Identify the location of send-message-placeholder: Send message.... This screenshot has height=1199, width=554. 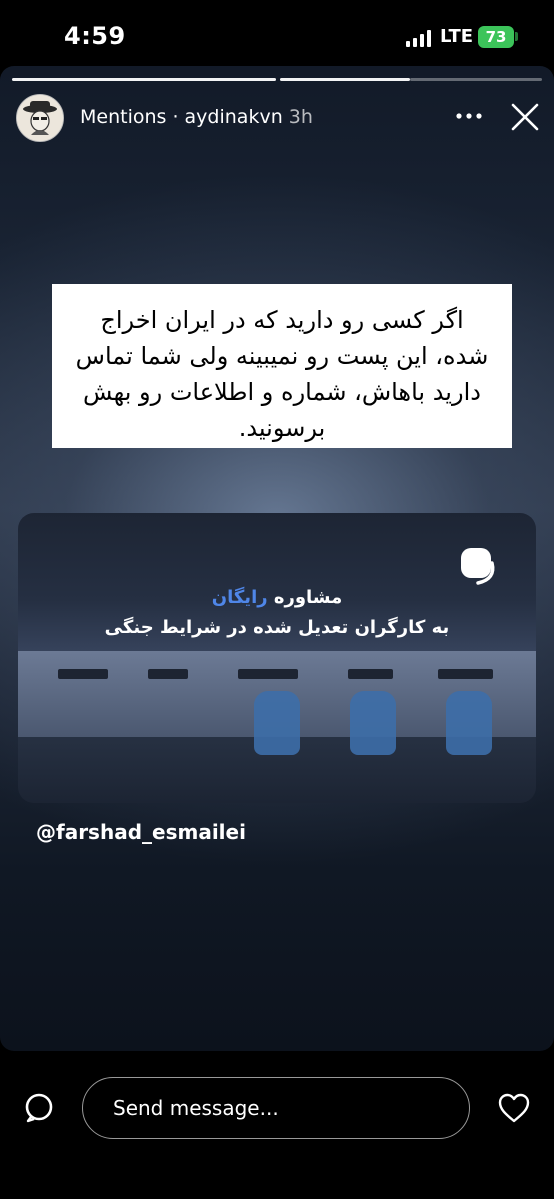
(196, 1108).